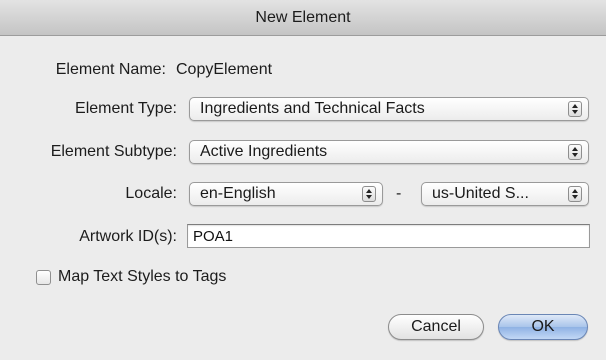  What do you see at coordinates (389, 152) in the screenshot?
I see `element-subtype-popup: Active Ingredients` at bounding box center [389, 152].